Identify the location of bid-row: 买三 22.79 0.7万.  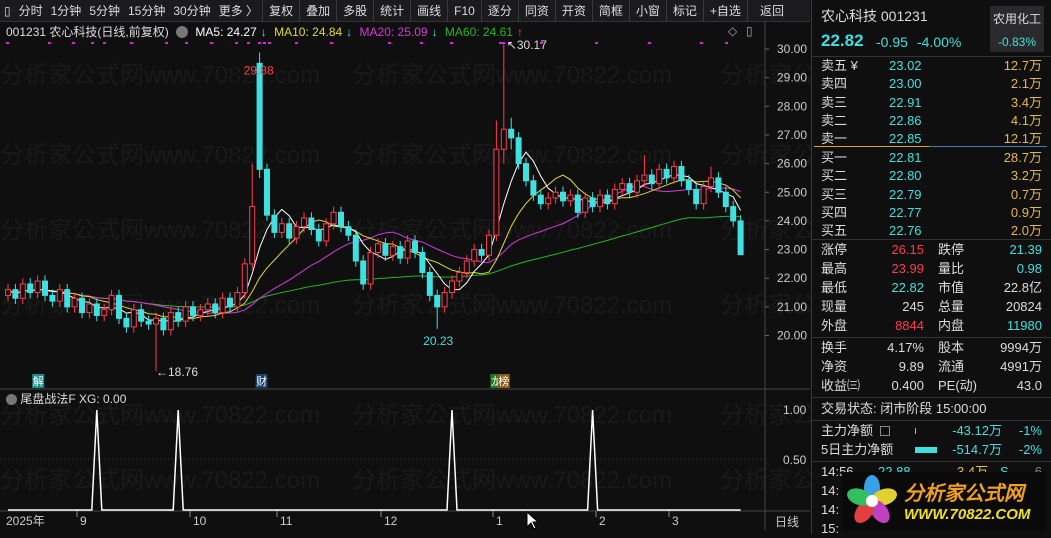
(931, 195).